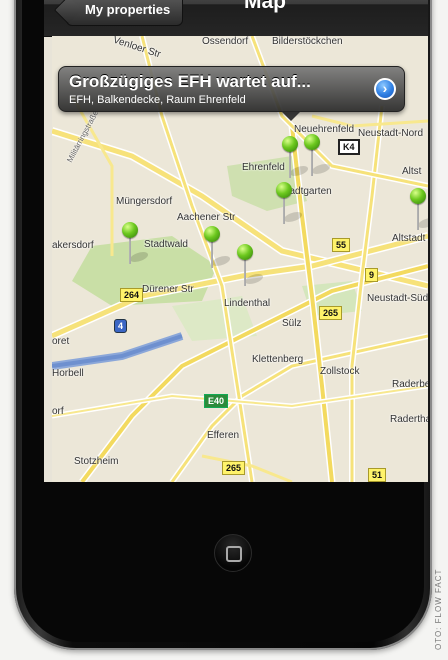 The width and height of the screenshot is (448, 660). Describe the element at coordinates (410, 384) in the screenshot. I see `map-label-raderberg: Raderbe` at that location.